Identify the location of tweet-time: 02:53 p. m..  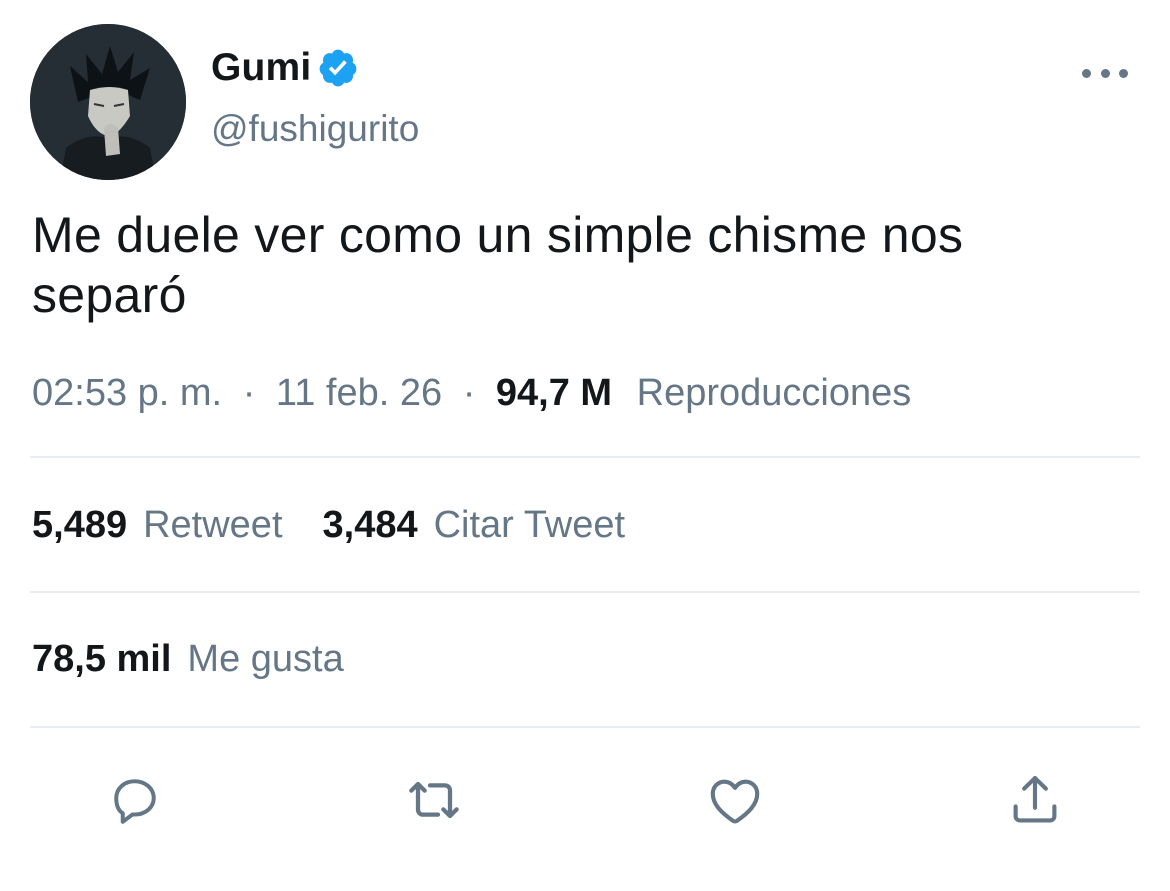
(127, 393).